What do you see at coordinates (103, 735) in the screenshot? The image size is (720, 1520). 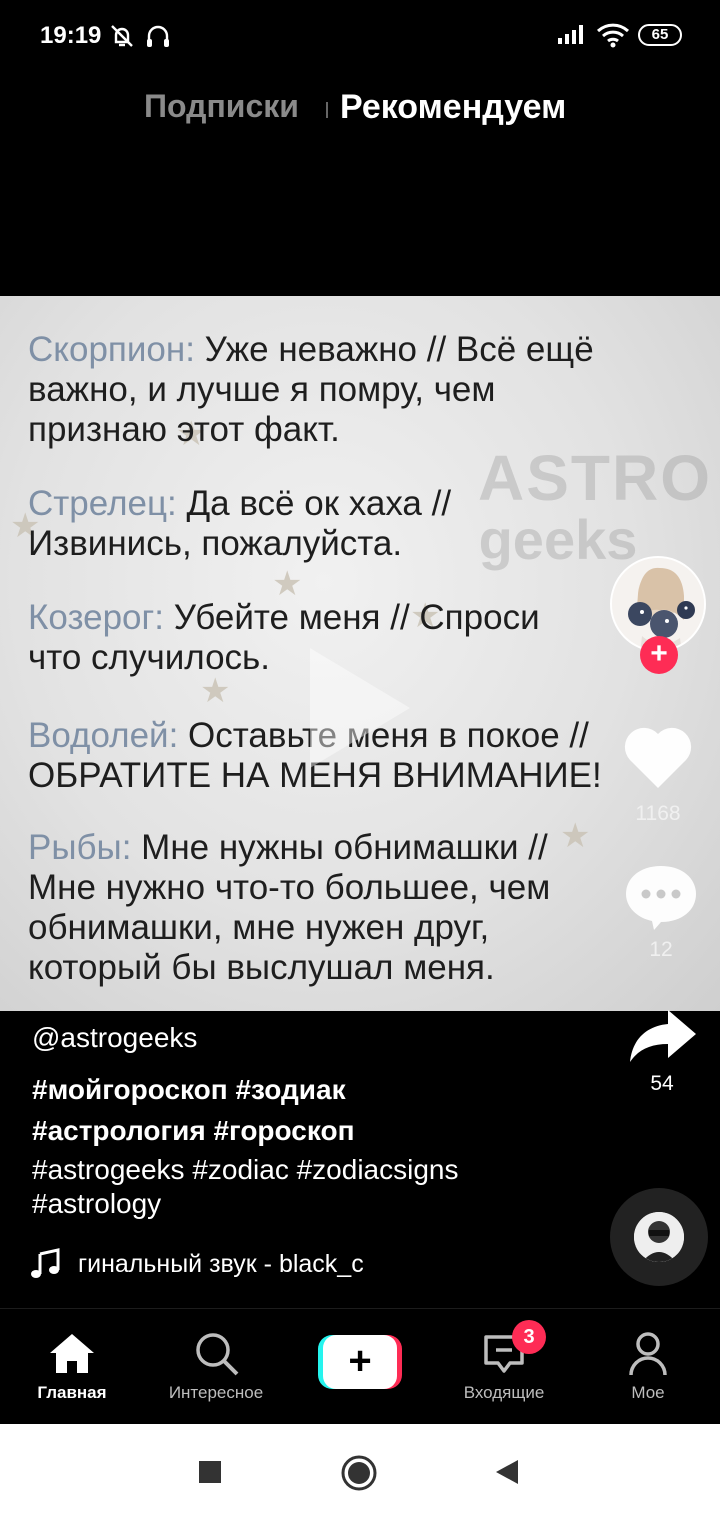 I see `sign-name: Водолей:` at bounding box center [103, 735].